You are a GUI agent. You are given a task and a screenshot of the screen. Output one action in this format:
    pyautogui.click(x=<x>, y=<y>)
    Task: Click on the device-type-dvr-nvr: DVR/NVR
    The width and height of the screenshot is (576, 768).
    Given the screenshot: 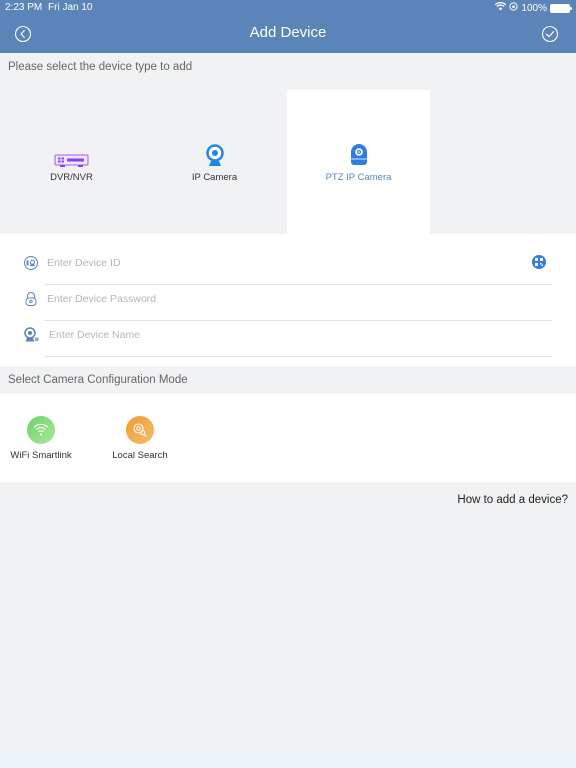 What is the action you would take?
    pyautogui.click(x=71, y=162)
    